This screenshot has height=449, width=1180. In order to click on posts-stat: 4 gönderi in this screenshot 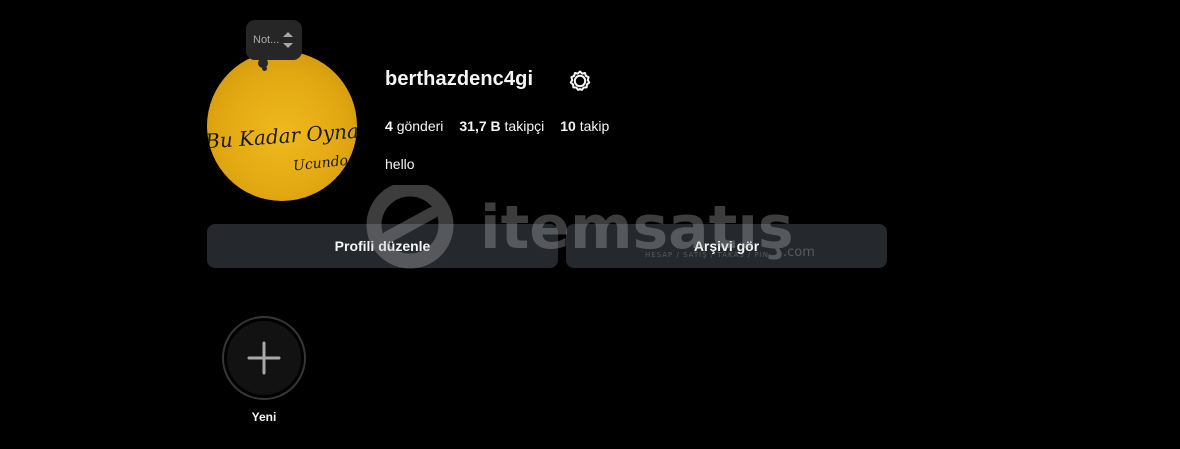, I will do `click(414, 126)`.